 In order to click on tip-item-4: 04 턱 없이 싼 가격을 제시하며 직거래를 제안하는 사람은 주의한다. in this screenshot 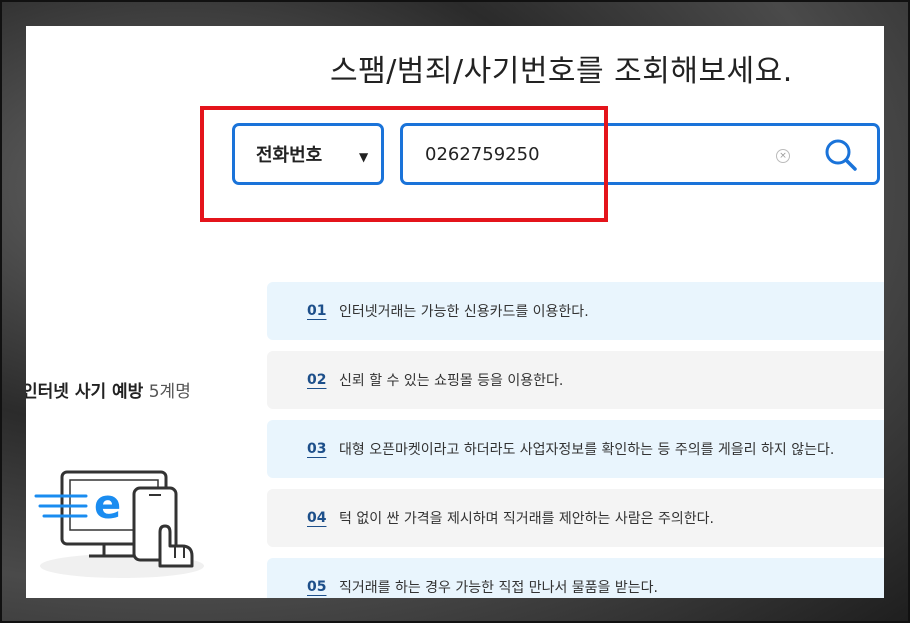, I will do `click(575, 518)`.